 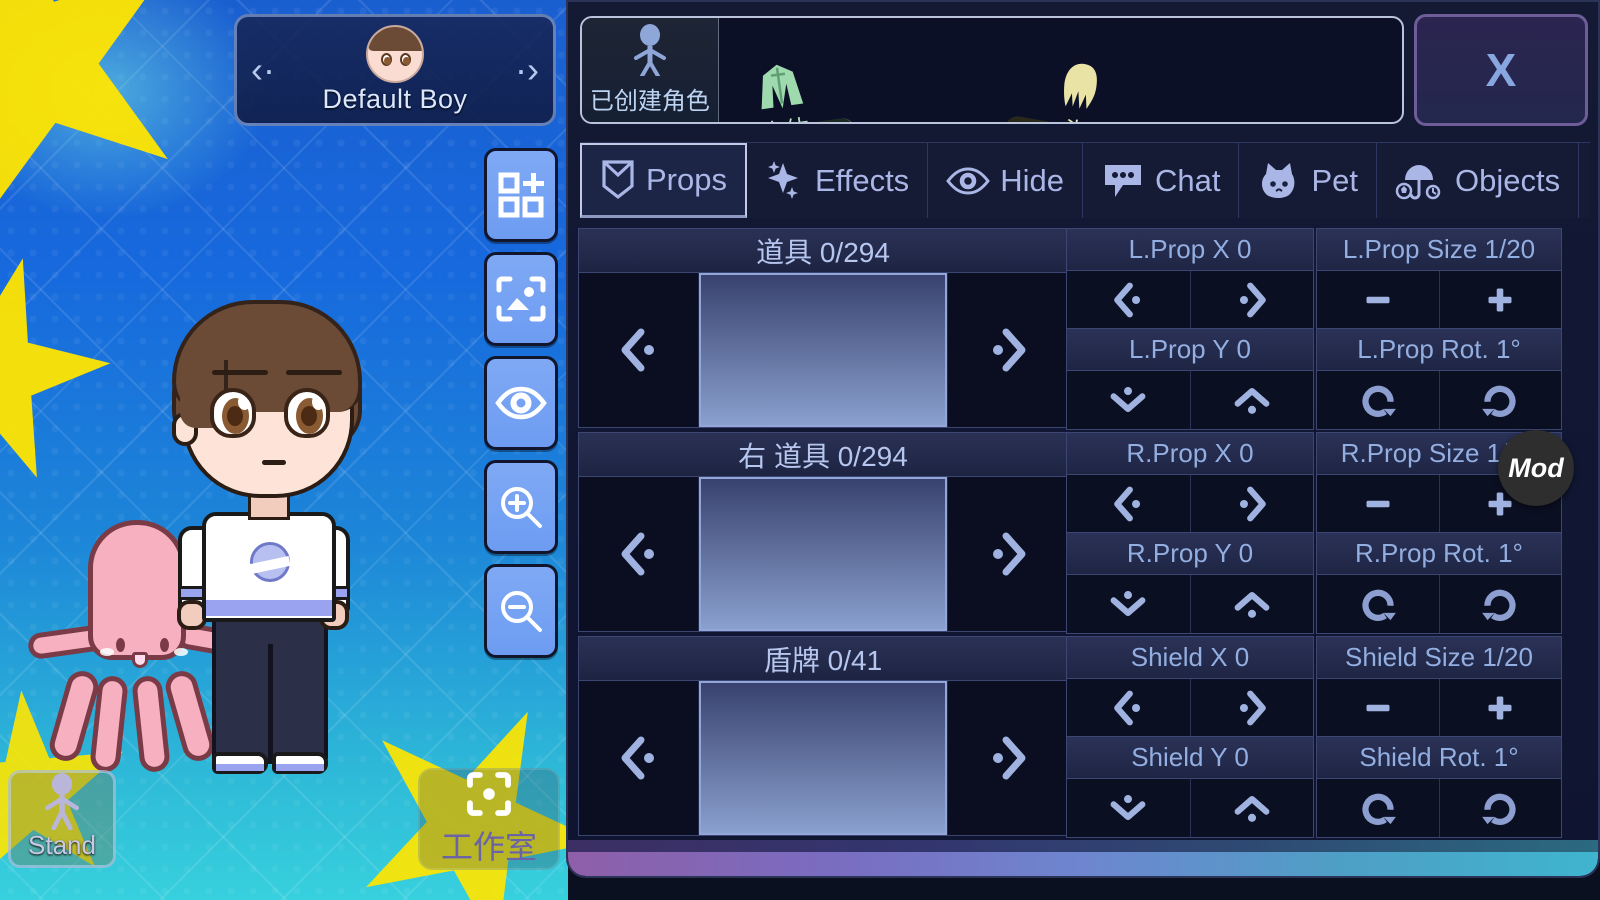 I want to click on character-avatar, so click(x=265, y=540).